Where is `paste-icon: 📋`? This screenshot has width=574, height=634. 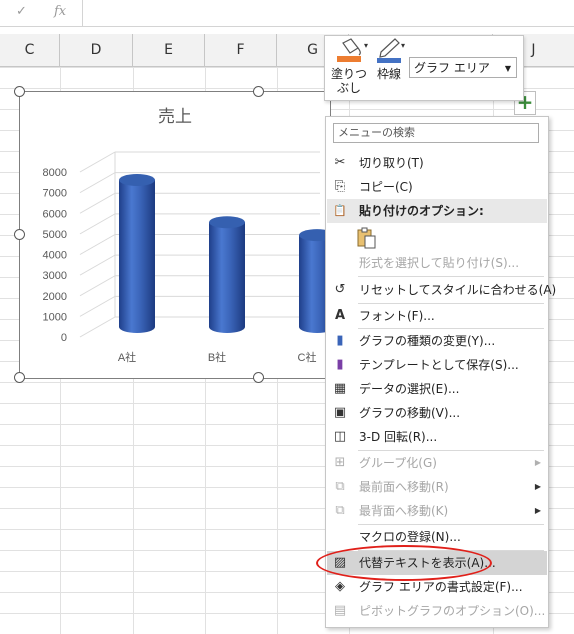 paste-icon: 📋 is located at coordinates (340, 210).